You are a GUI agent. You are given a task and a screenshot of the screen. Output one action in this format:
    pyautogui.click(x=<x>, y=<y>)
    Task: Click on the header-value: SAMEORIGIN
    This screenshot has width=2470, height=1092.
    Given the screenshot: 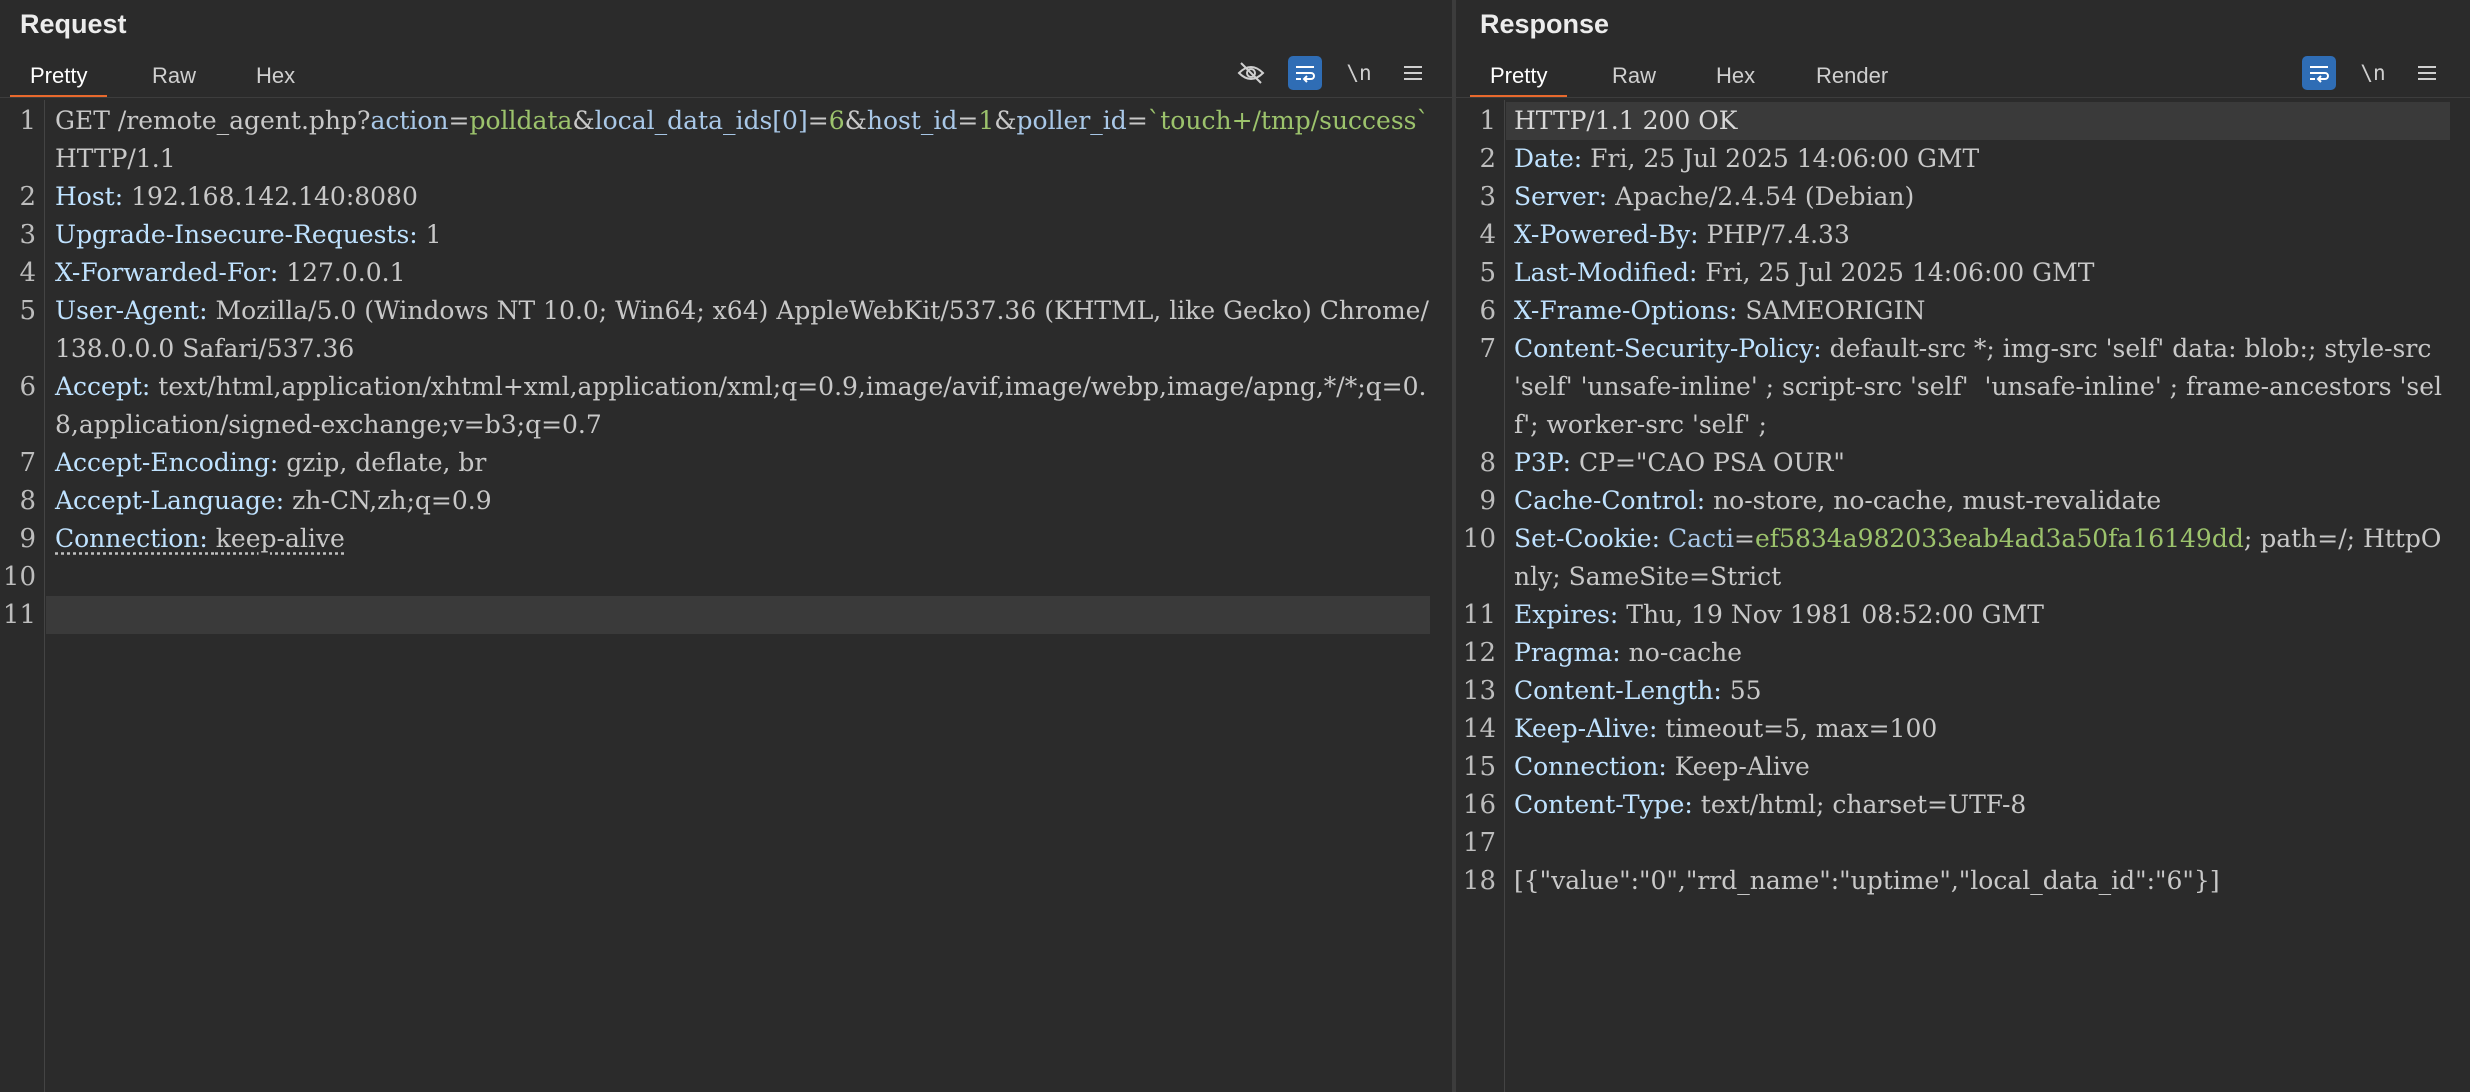 What is the action you would take?
    pyautogui.click(x=1835, y=310)
    